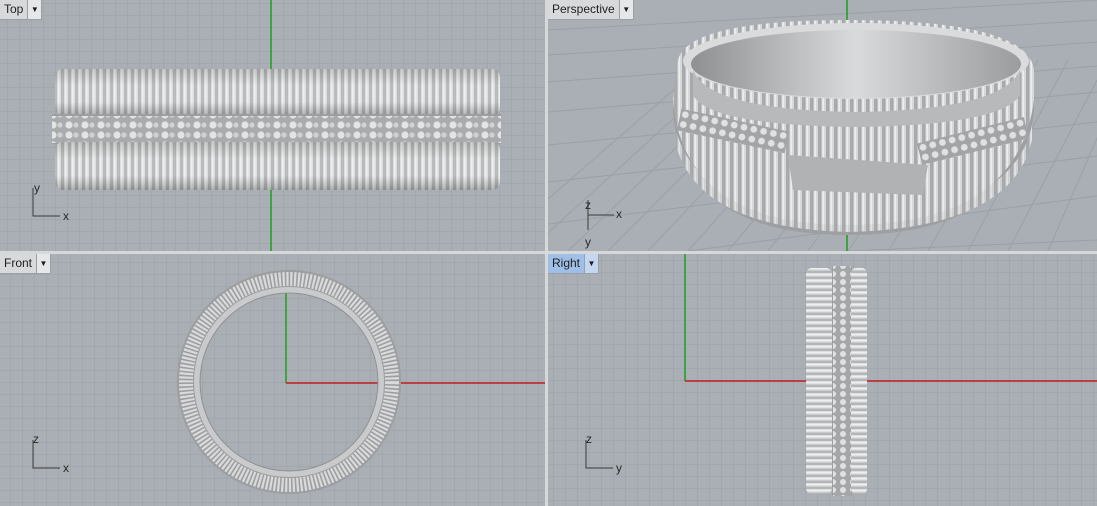 The image size is (1097, 506). I want to click on ring-right-view, so click(836, 381).